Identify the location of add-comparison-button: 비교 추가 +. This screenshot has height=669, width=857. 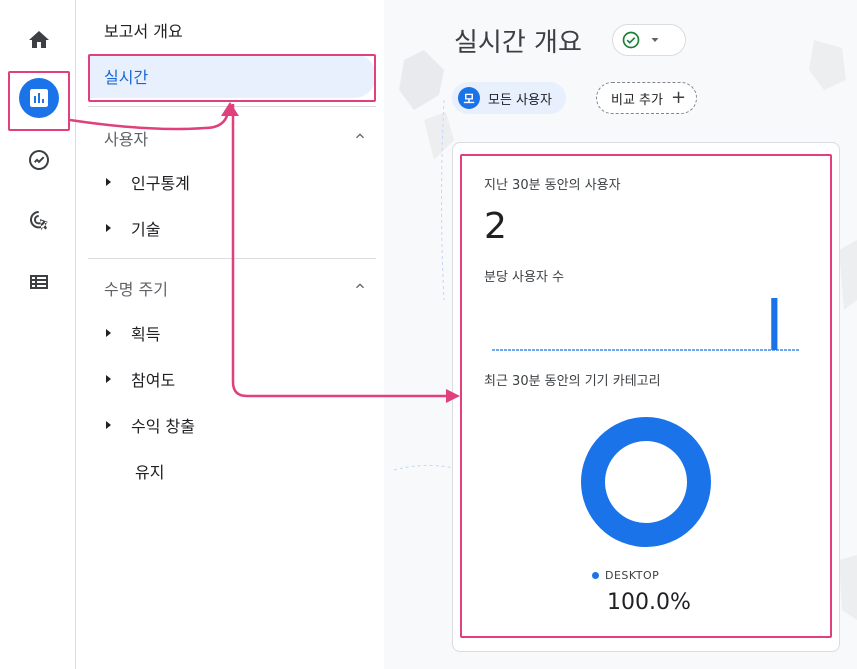
(647, 98).